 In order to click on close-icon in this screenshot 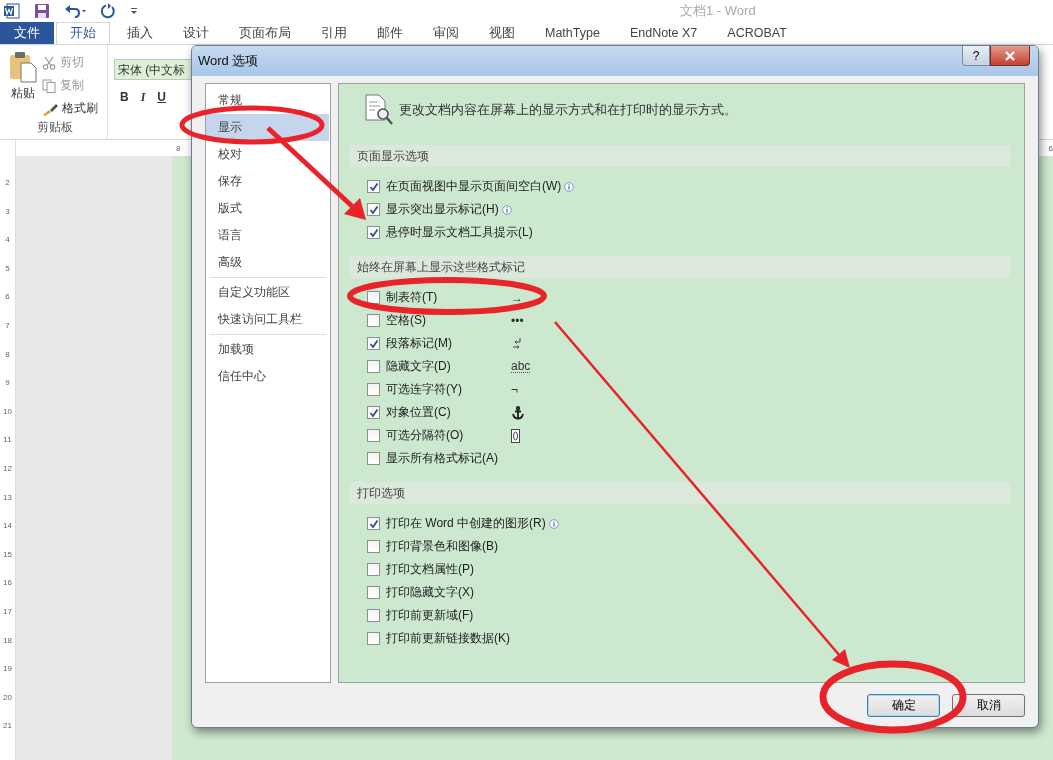, I will do `click(1010, 55)`.